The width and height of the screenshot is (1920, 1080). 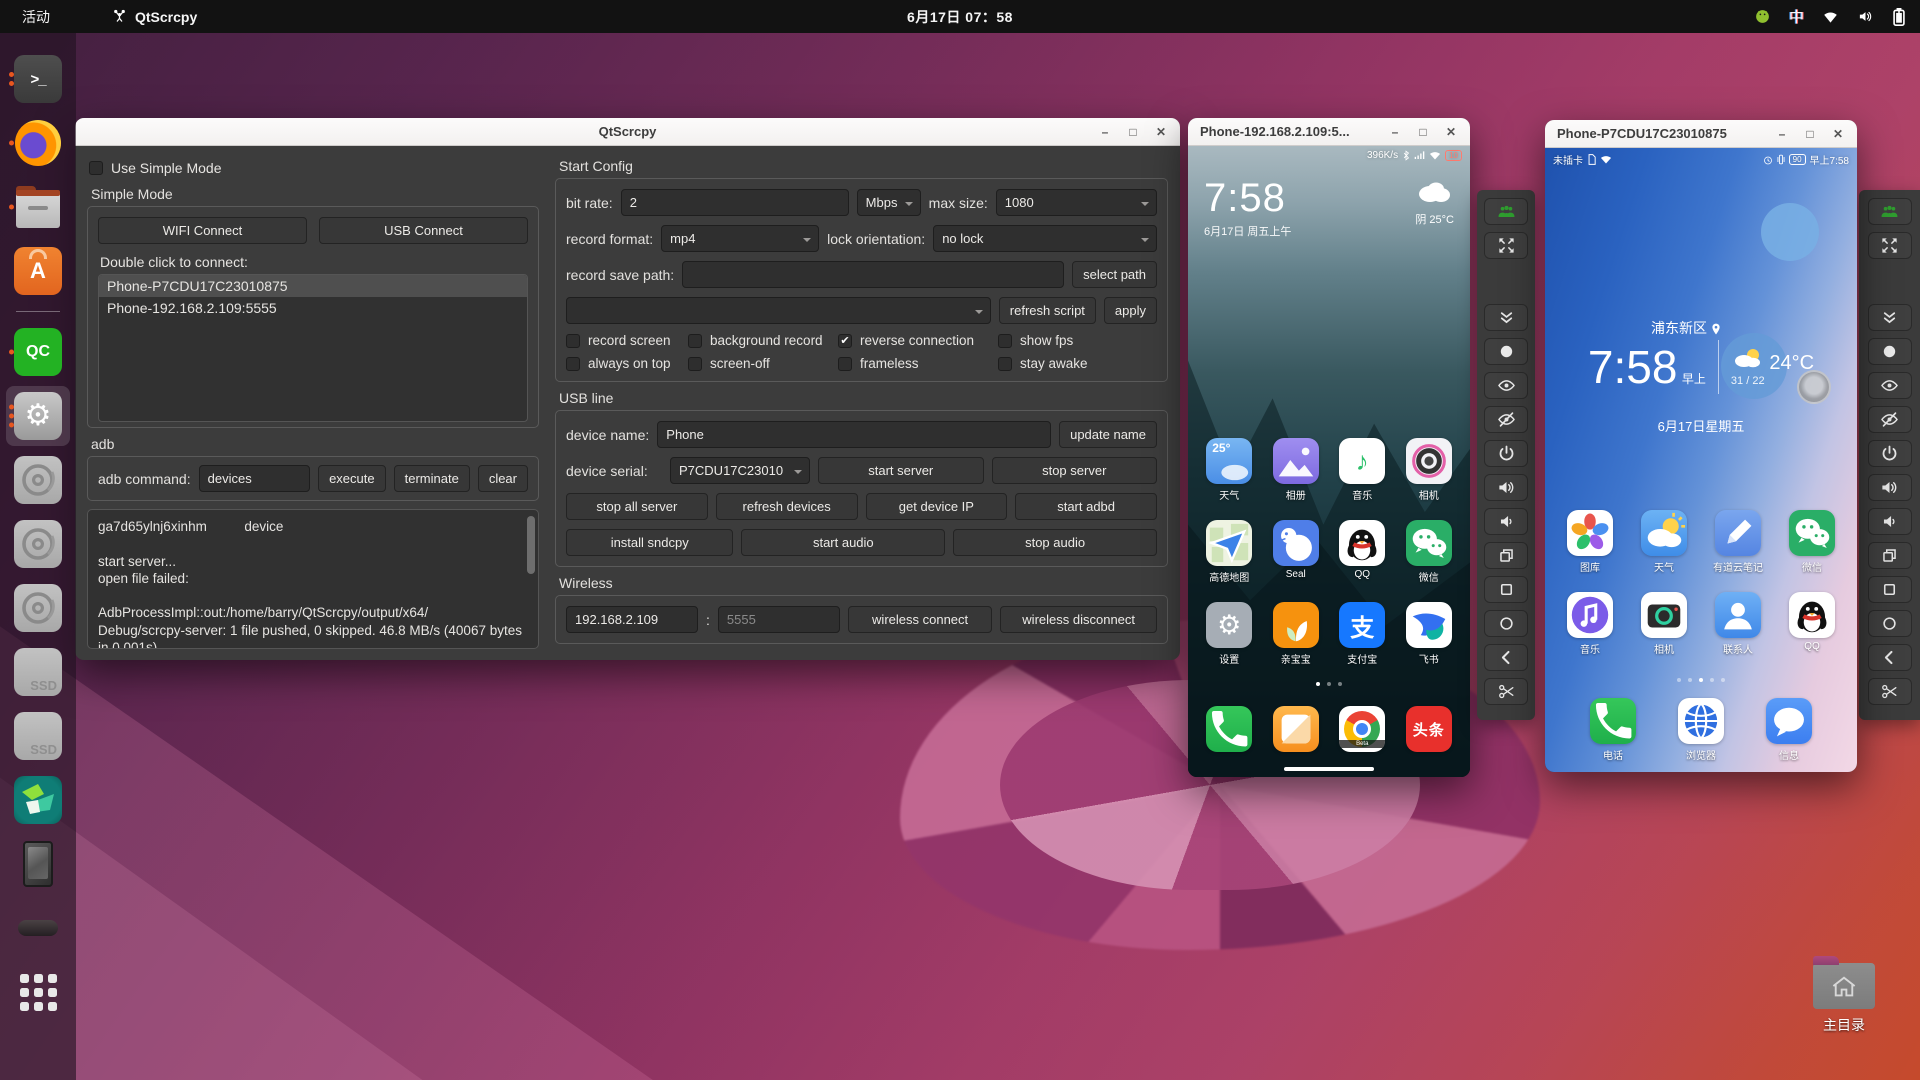 I want to click on select-path-button: select path, so click(x=1114, y=274).